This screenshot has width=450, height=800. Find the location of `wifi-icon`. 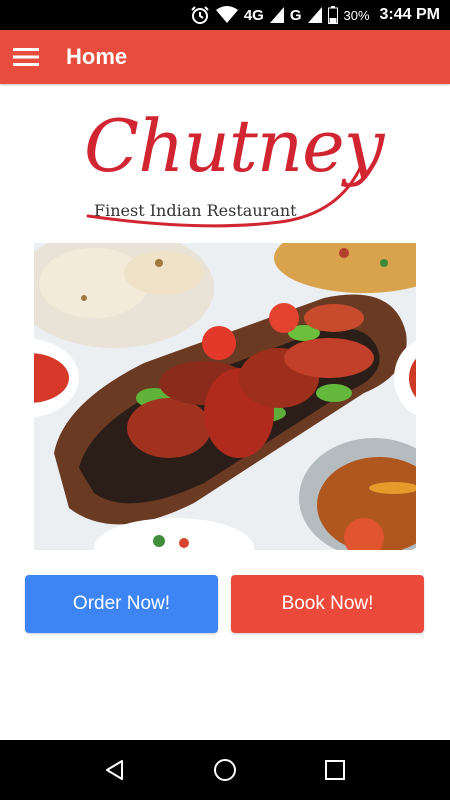

wifi-icon is located at coordinates (226, 15).